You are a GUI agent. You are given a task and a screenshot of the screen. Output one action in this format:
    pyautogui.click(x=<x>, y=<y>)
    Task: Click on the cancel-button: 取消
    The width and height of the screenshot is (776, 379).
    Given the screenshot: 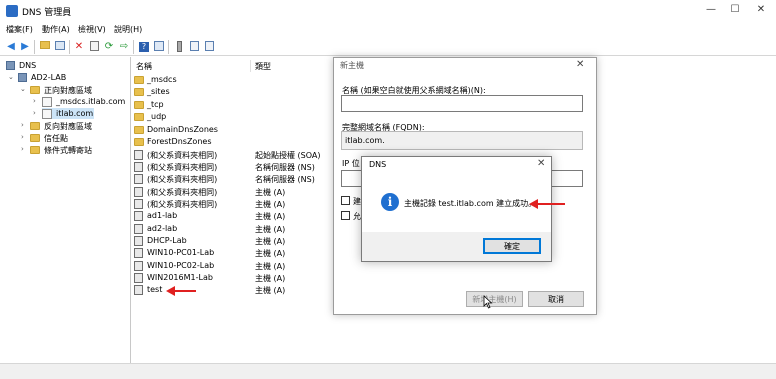 What is the action you would take?
    pyautogui.click(x=556, y=299)
    